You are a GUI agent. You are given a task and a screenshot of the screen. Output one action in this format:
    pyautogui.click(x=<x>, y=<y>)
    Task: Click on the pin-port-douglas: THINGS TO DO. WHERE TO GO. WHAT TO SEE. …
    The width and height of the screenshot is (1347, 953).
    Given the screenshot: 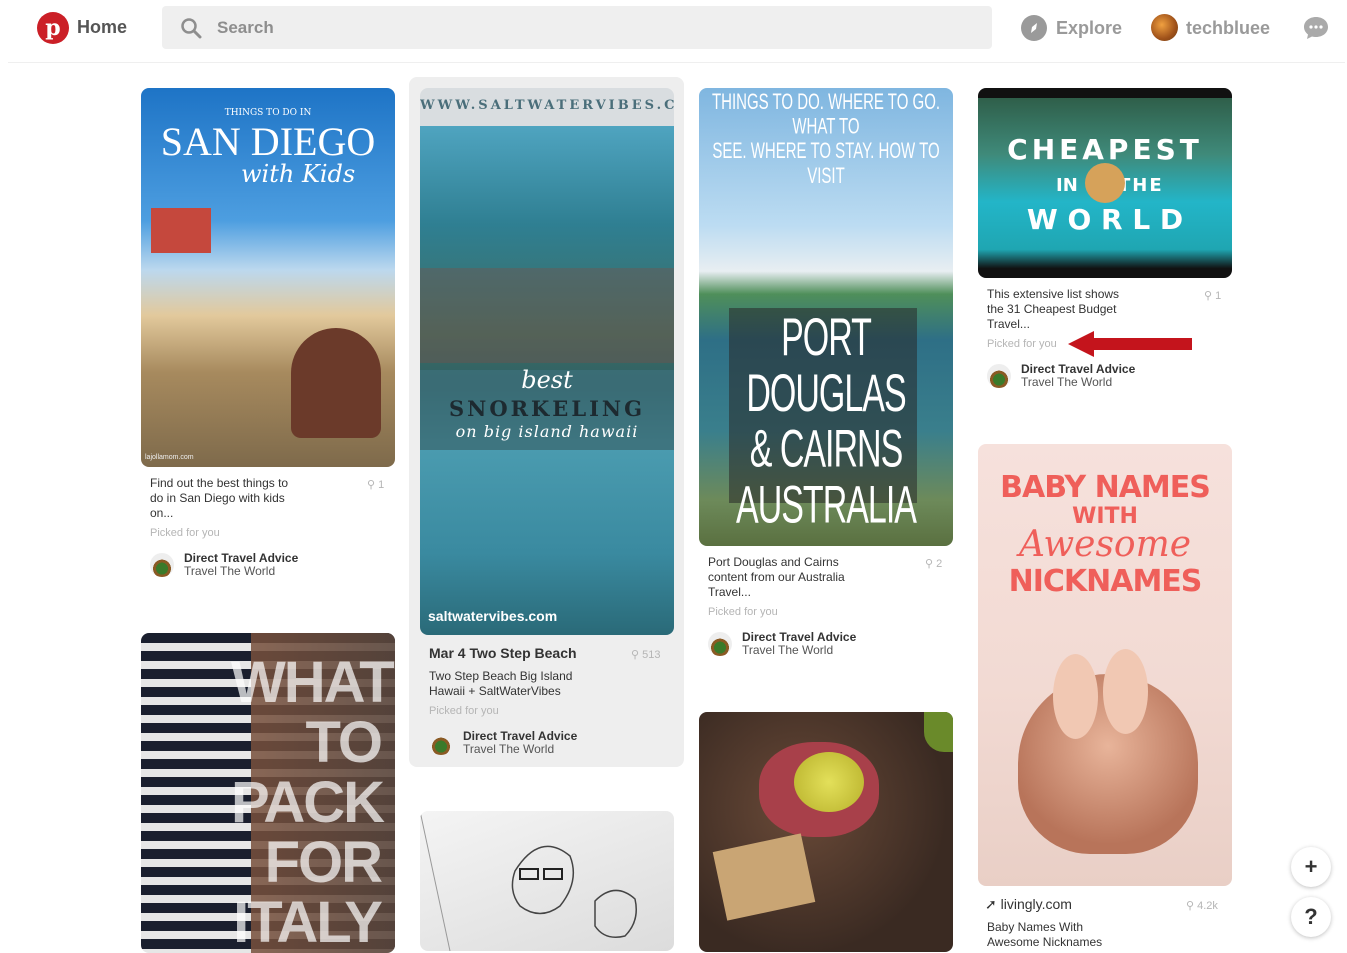 What is the action you would take?
    pyautogui.click(x=826, y=378)
    